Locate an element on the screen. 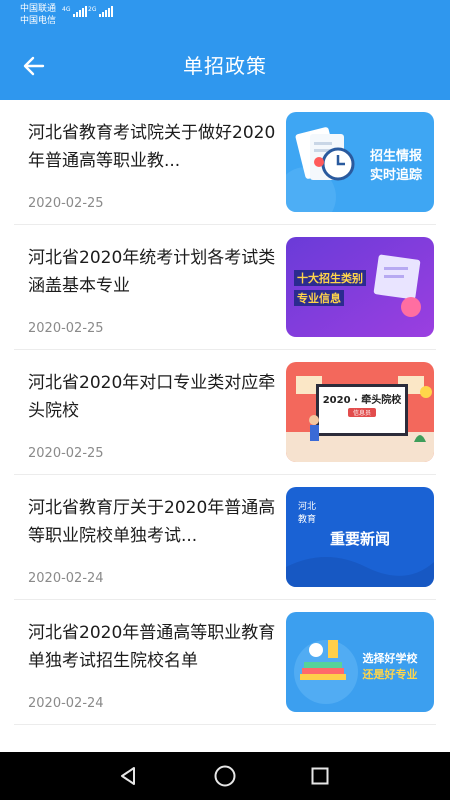 The height and width of the screenshot is (800, 450). svg-text: 重要新闻 is located at coordinates (360, 539).